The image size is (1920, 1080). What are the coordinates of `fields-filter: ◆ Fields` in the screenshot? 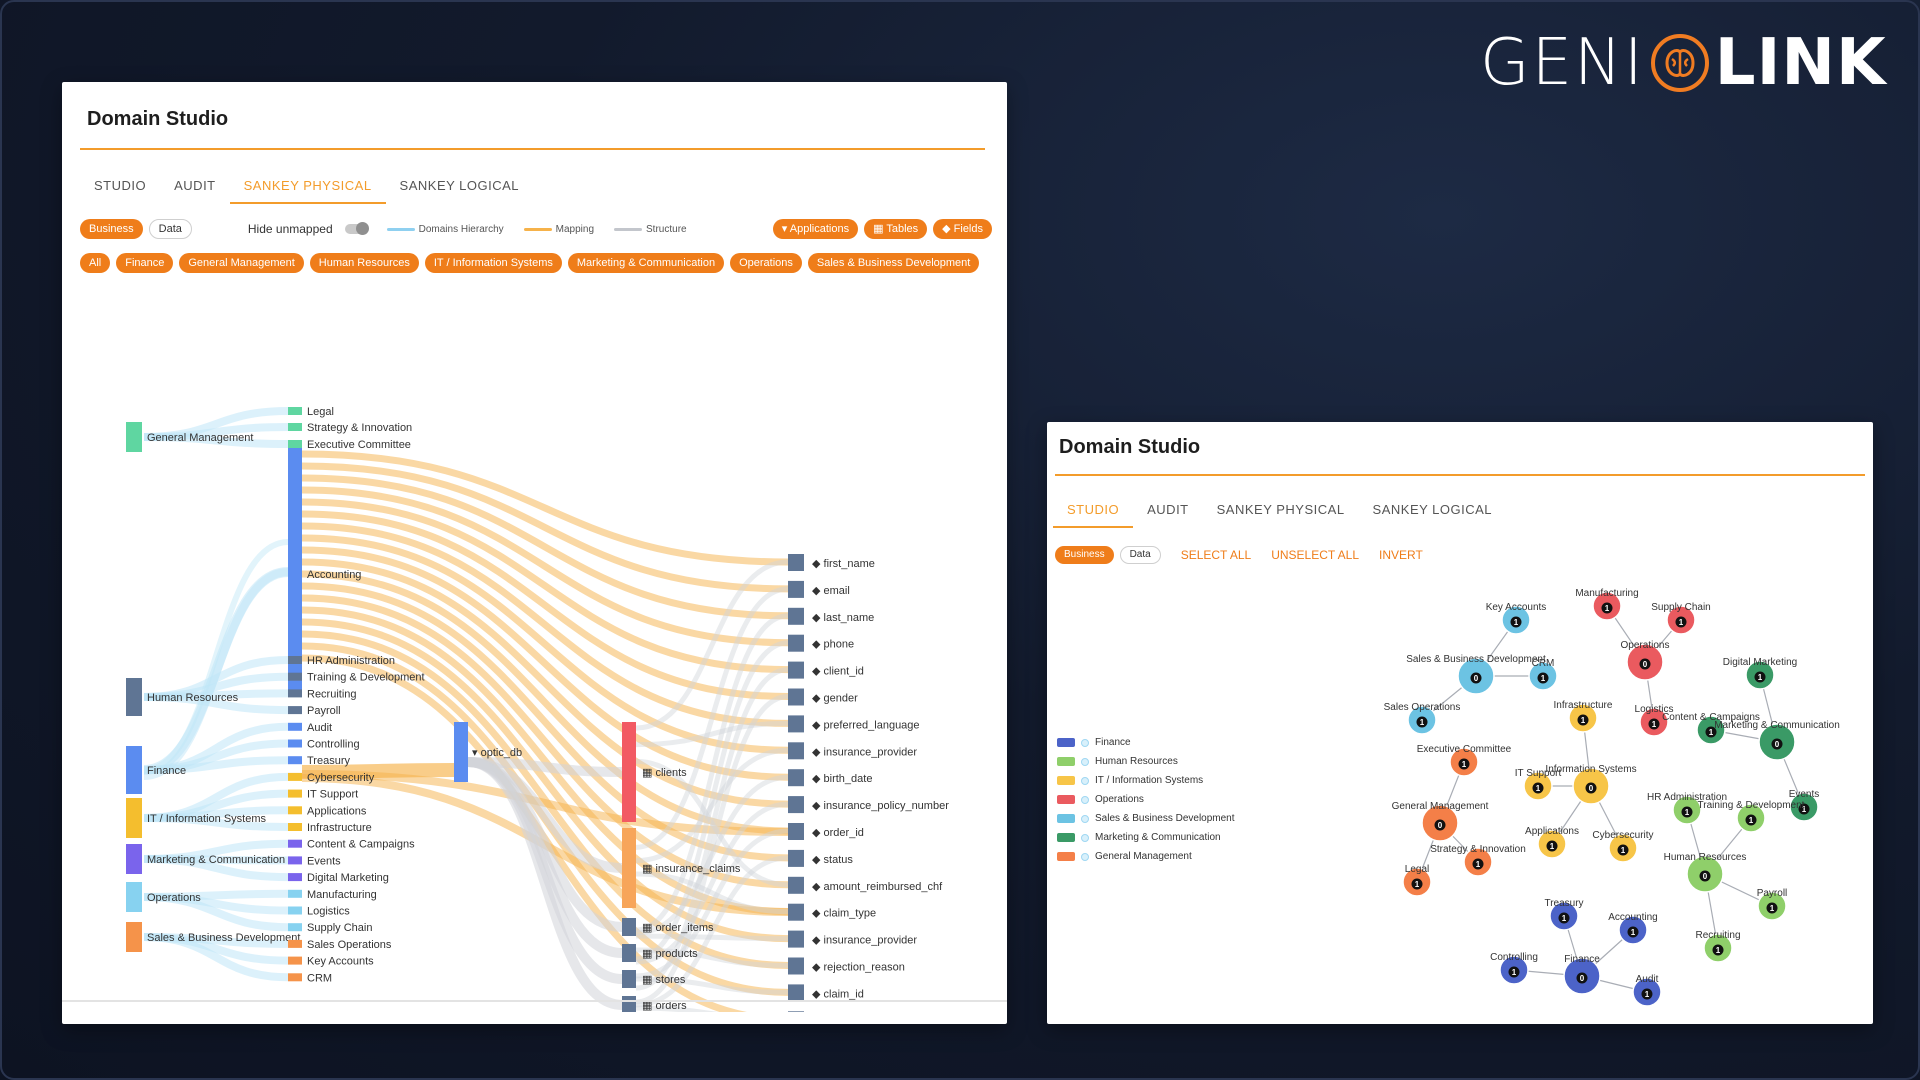 It's located at (962, 229).